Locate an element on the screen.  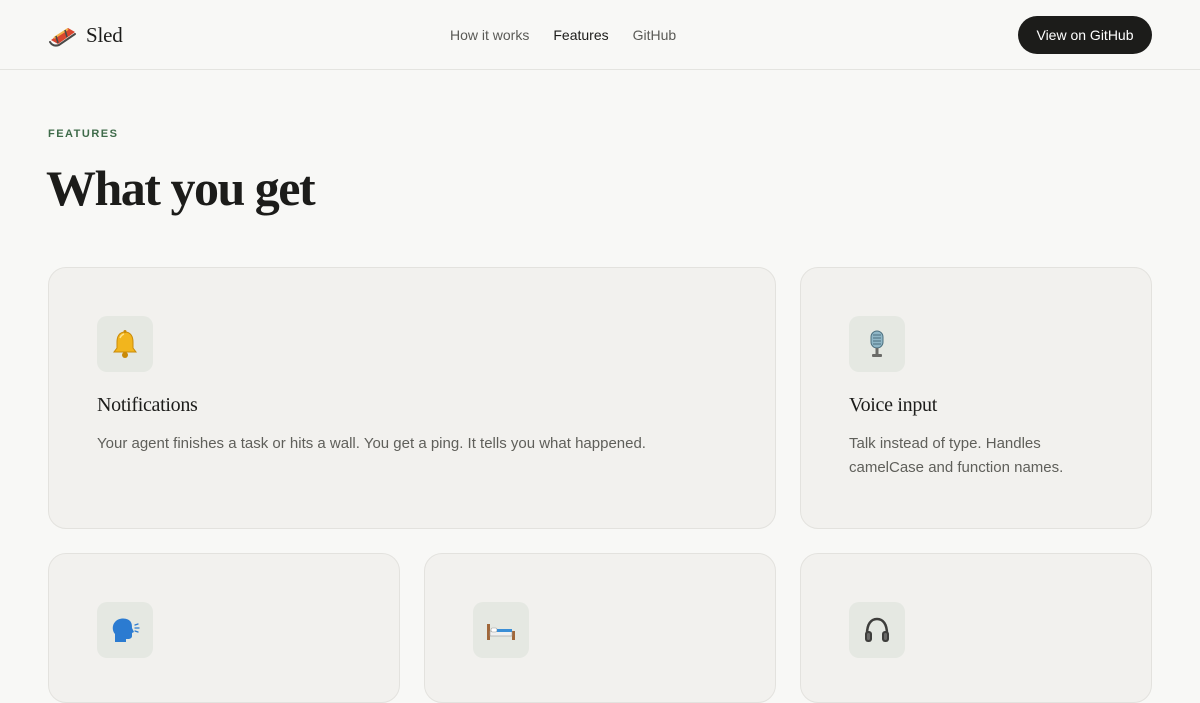
brand-name: Sled is located at coordinates (104, 34).